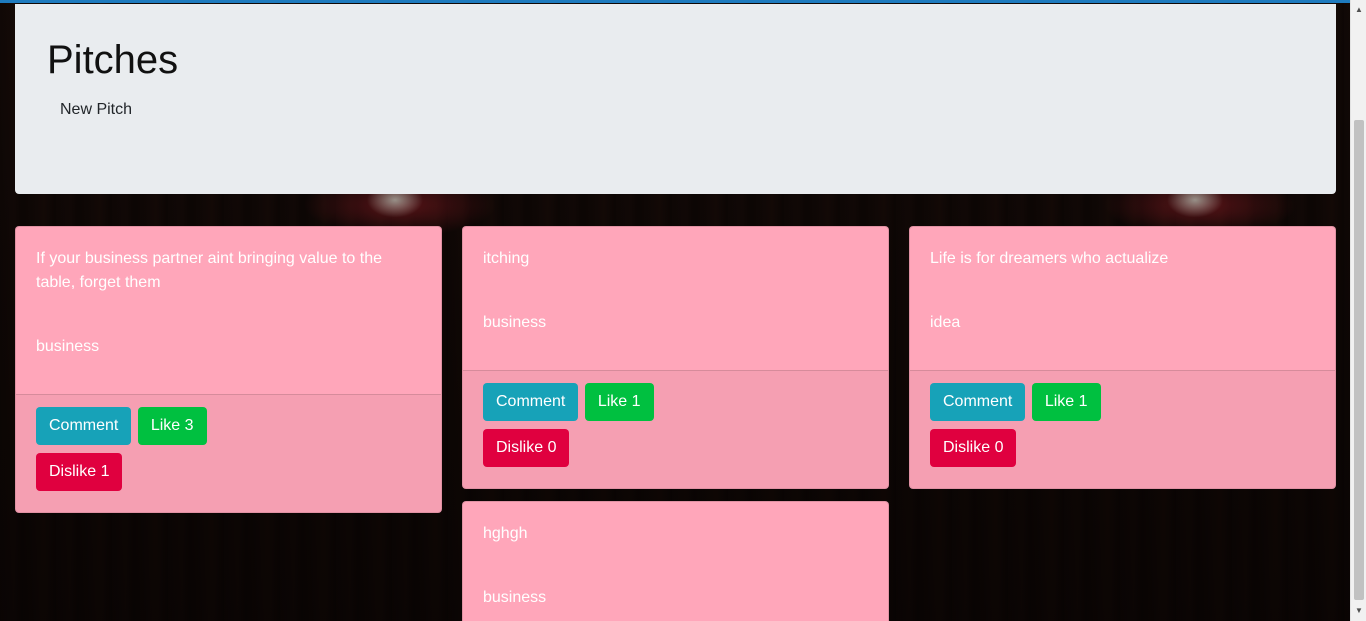 Image resolution: width=1366 pixels, height=621 pixels. Describe the element at coordinates (1049, 258) in the screenshot. I see `pitch-text: Life is for dreamers who actualize` at that location.